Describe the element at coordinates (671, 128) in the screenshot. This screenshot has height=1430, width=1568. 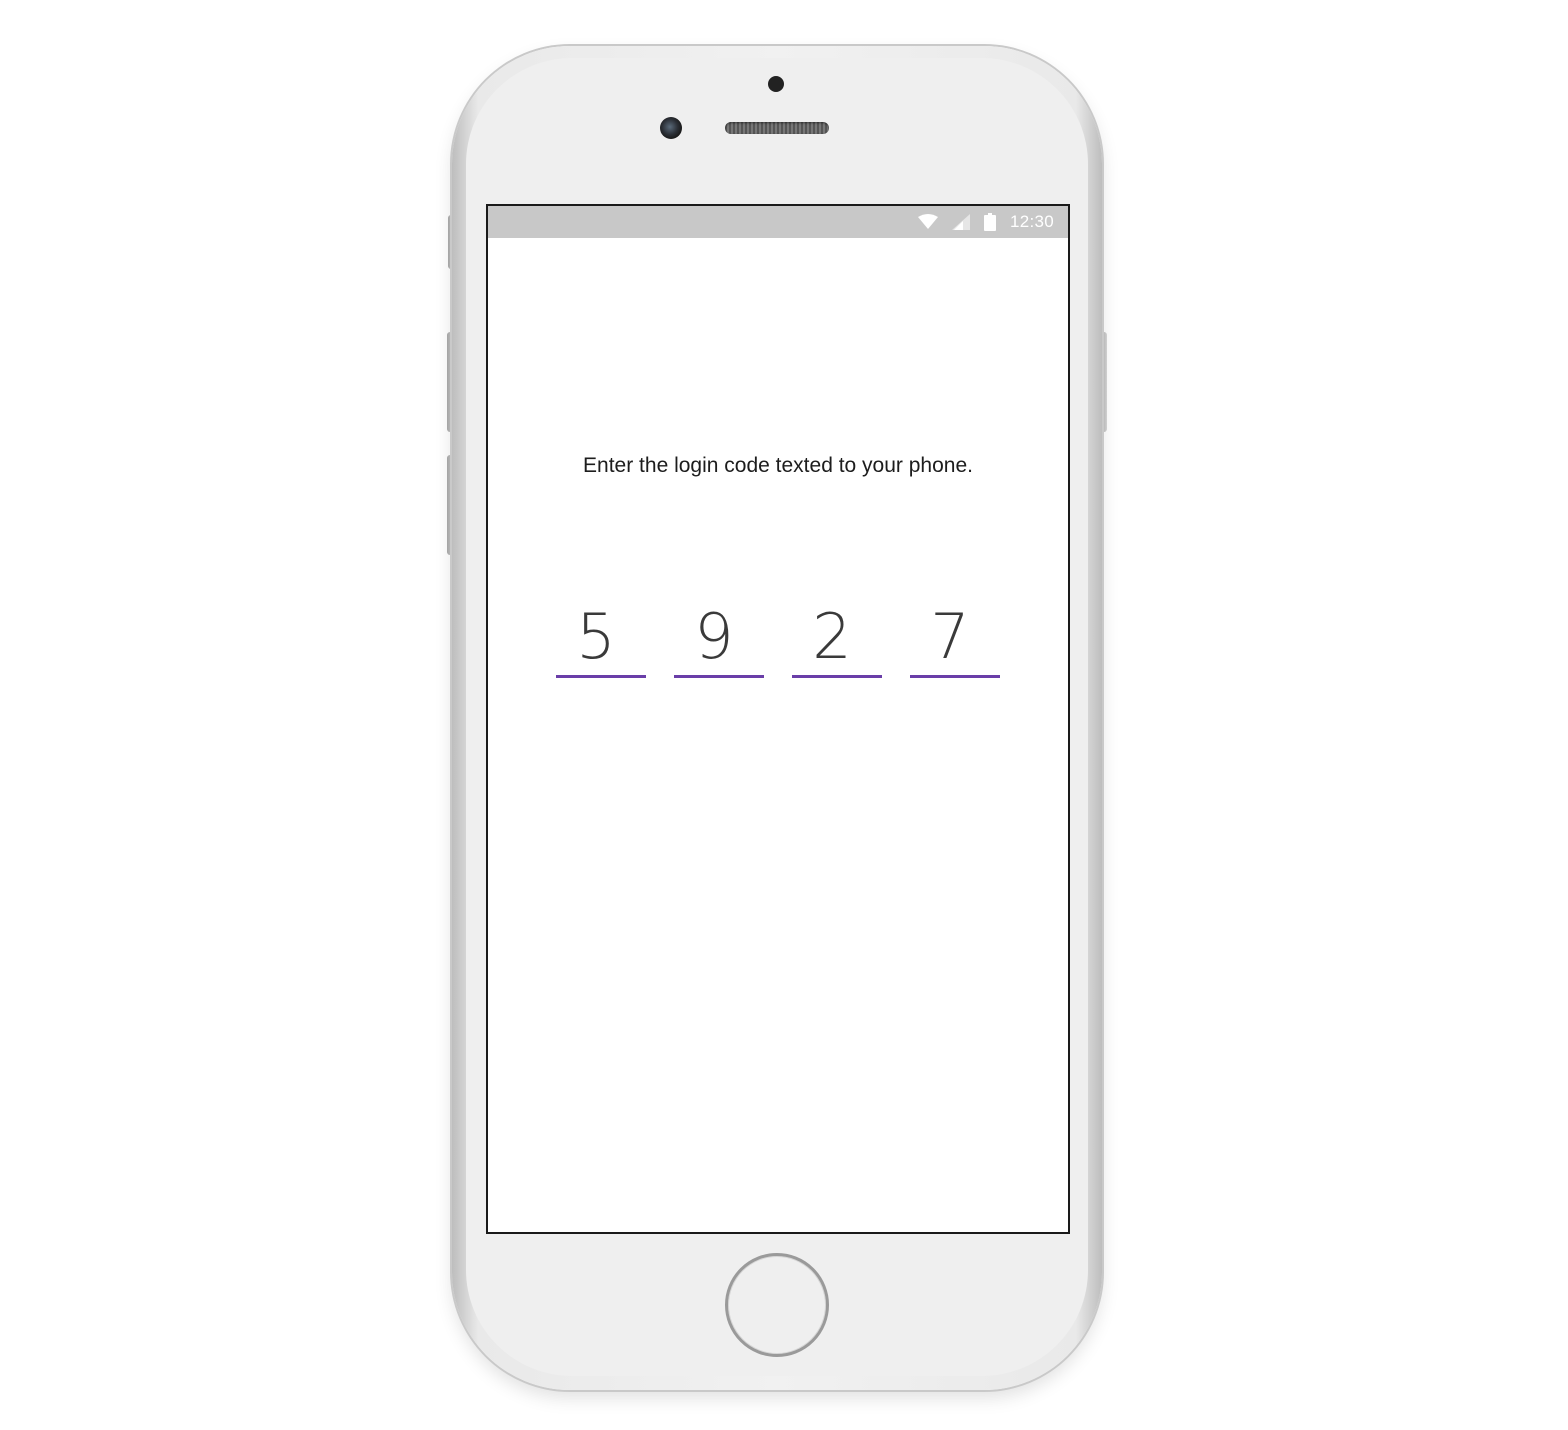
I see `front-camera` at that location.